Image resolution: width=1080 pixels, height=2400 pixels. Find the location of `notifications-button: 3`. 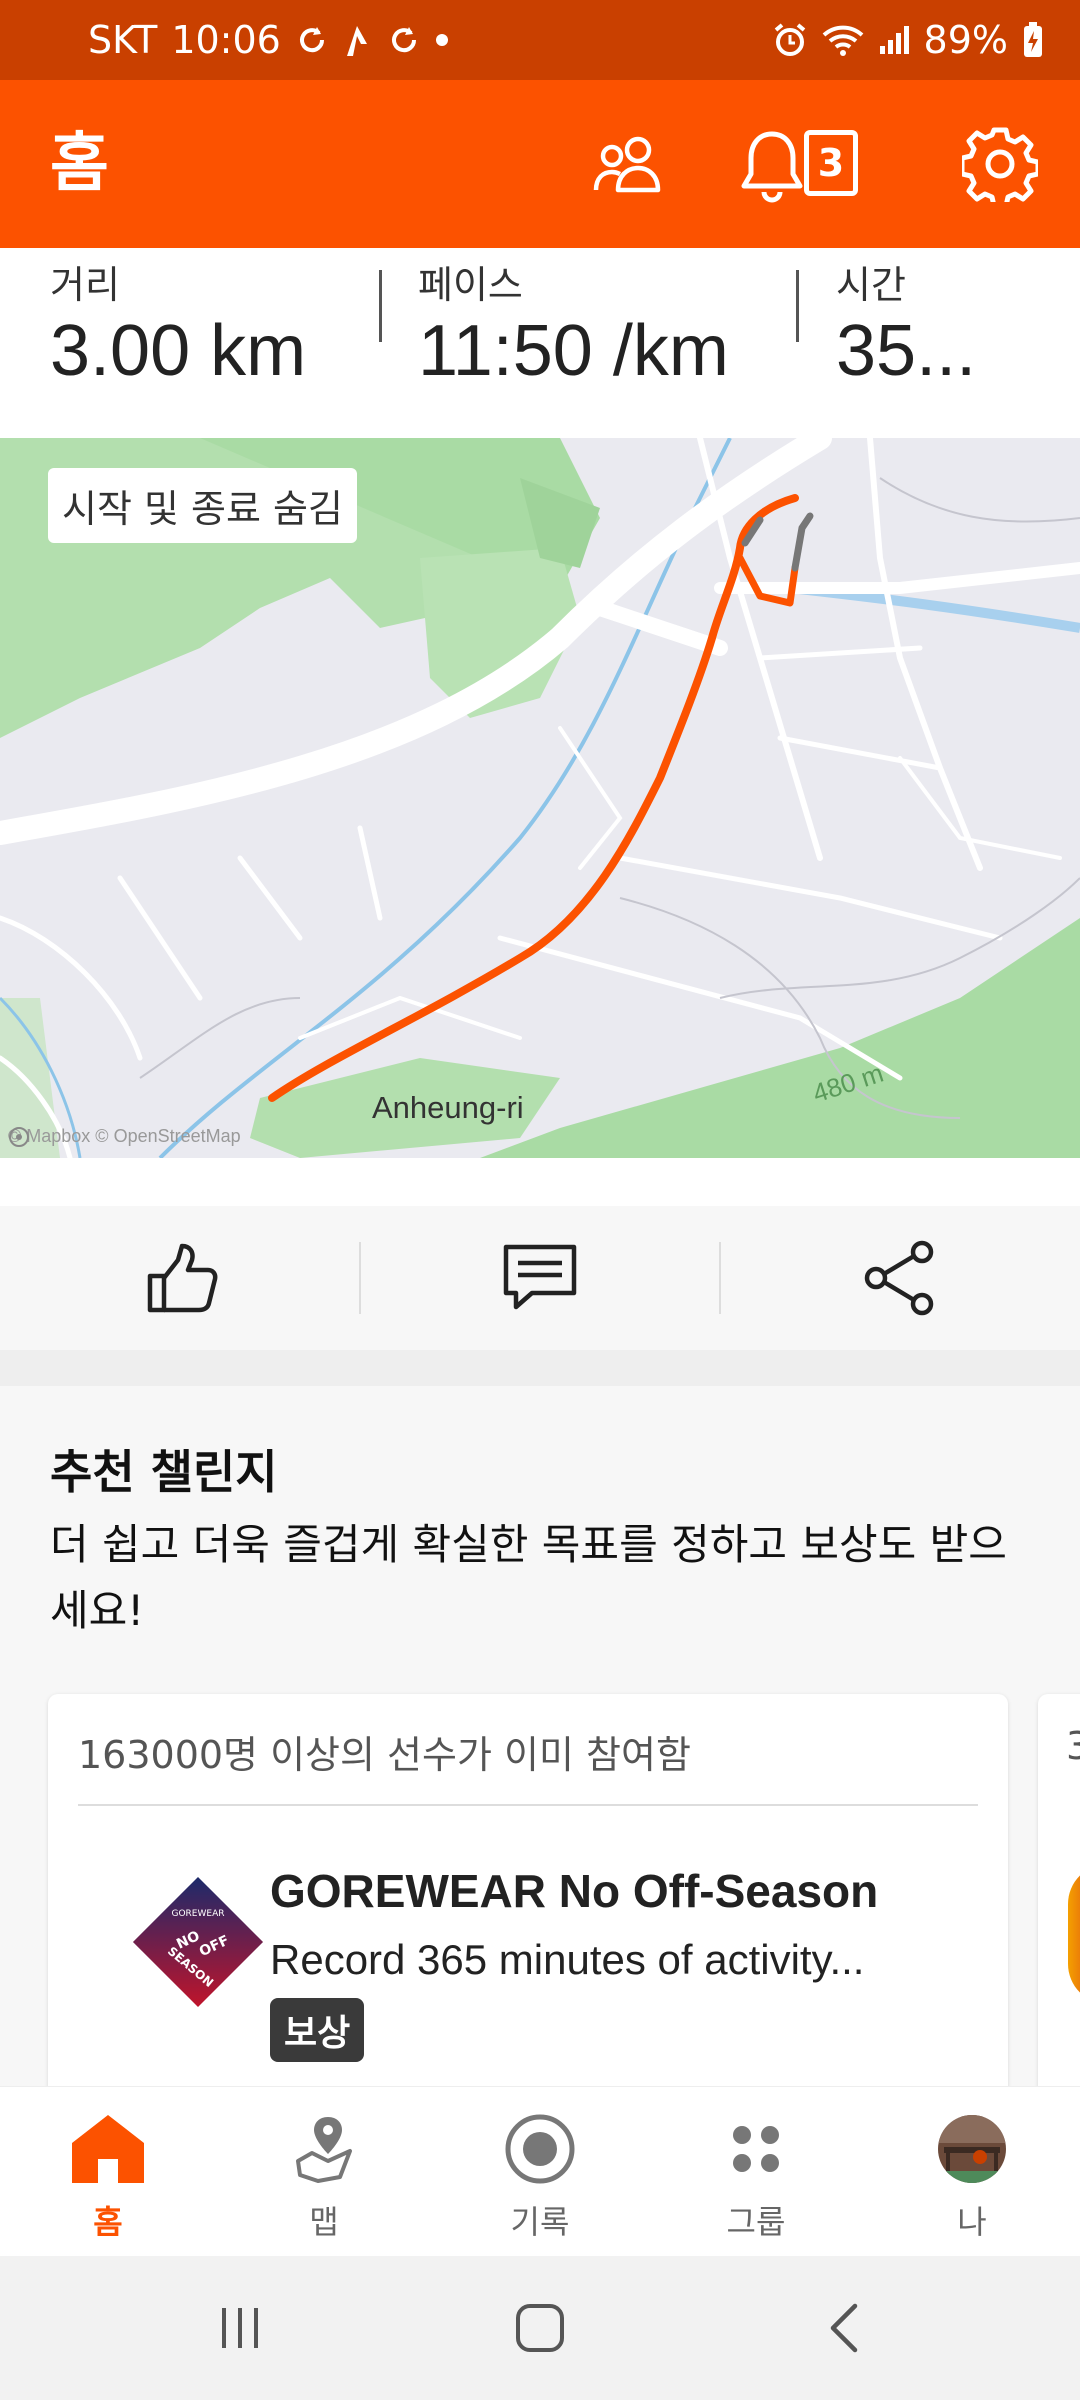

notifications-button: 3 is located at coordinates (811, 164).